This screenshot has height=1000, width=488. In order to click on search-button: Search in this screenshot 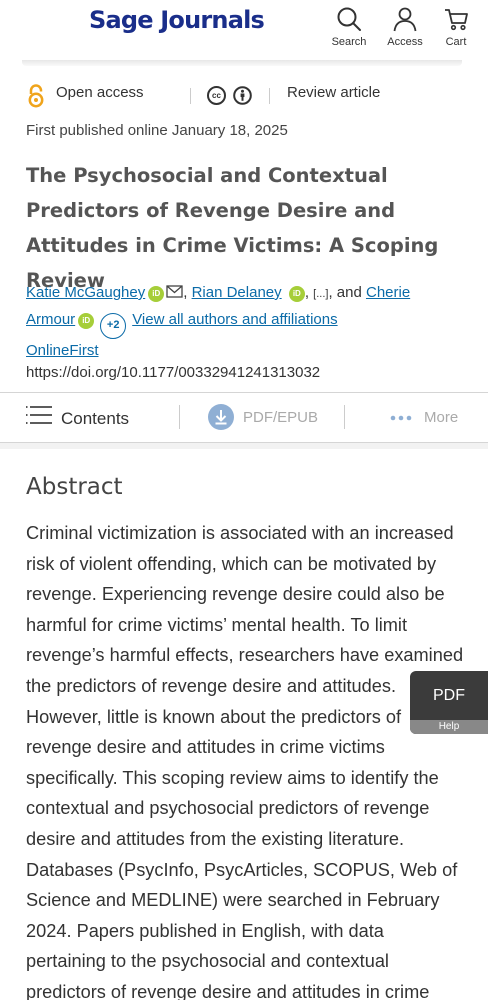, I will do `click(349, 30)`.